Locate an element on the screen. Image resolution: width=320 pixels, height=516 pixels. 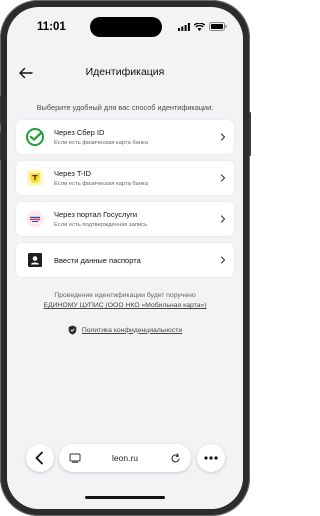
browser-menu-button is located at coordinates (211, 458).